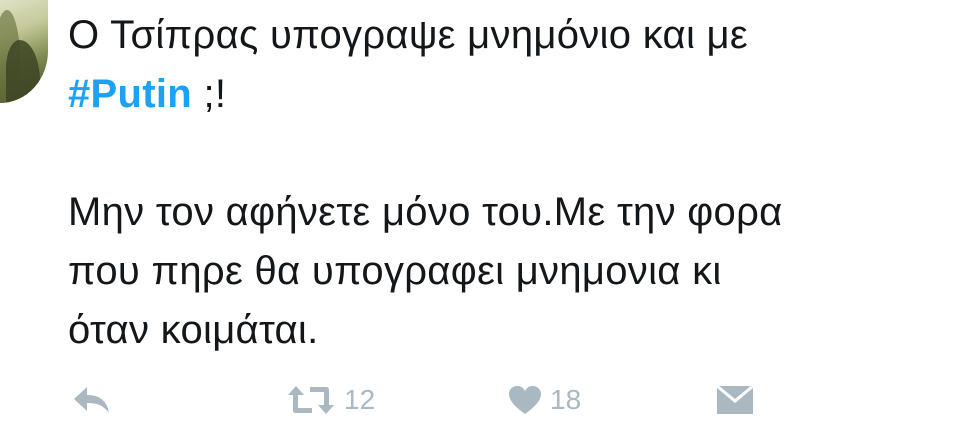 The height and width of the screenshot is (437, 960). Describe the element at coordinates (525, 400) in the screenshot. I see `heart-icon` at that location.